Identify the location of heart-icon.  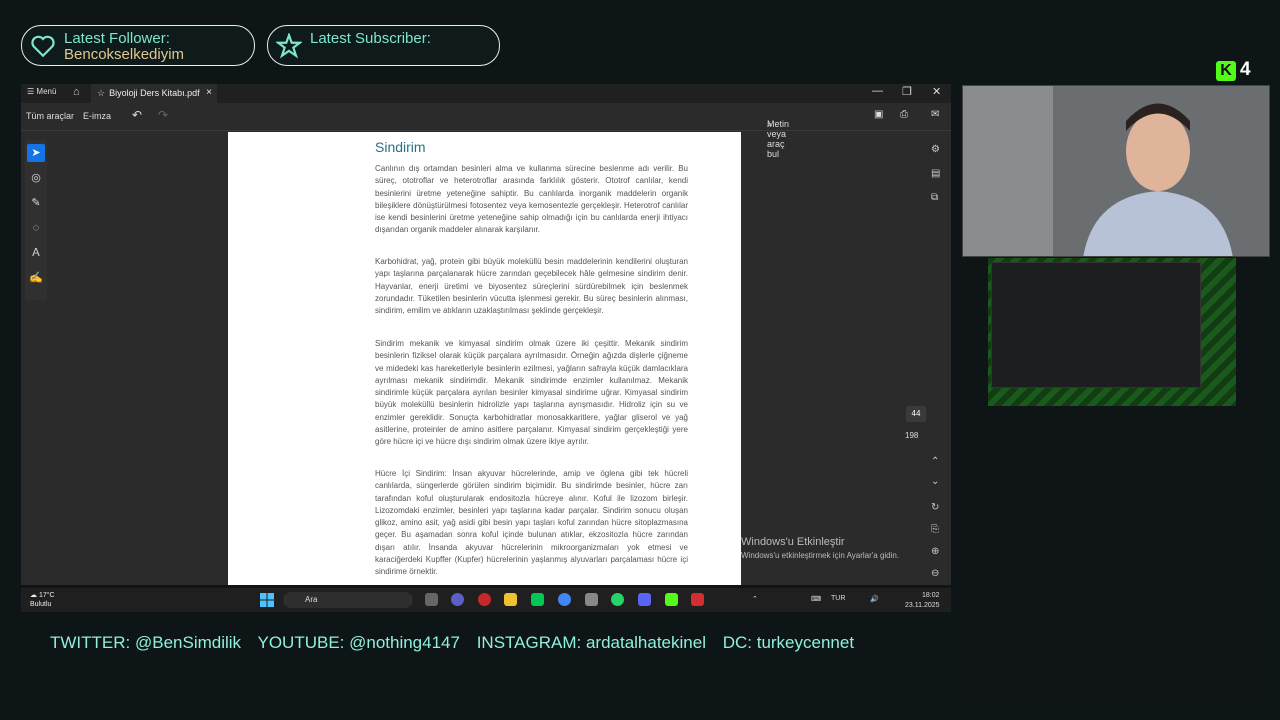
(43, 46).